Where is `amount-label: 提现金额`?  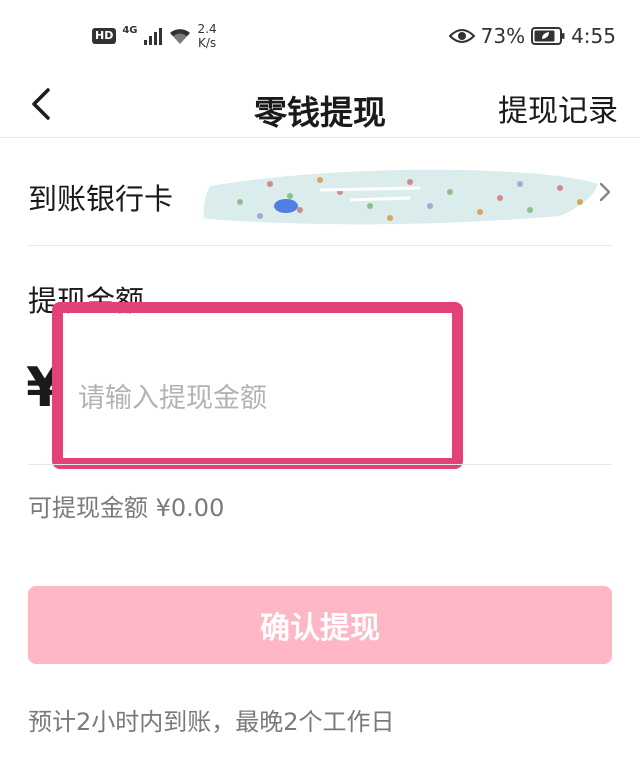 amount-label: 提现金额 is located at coordinates (86, 301).